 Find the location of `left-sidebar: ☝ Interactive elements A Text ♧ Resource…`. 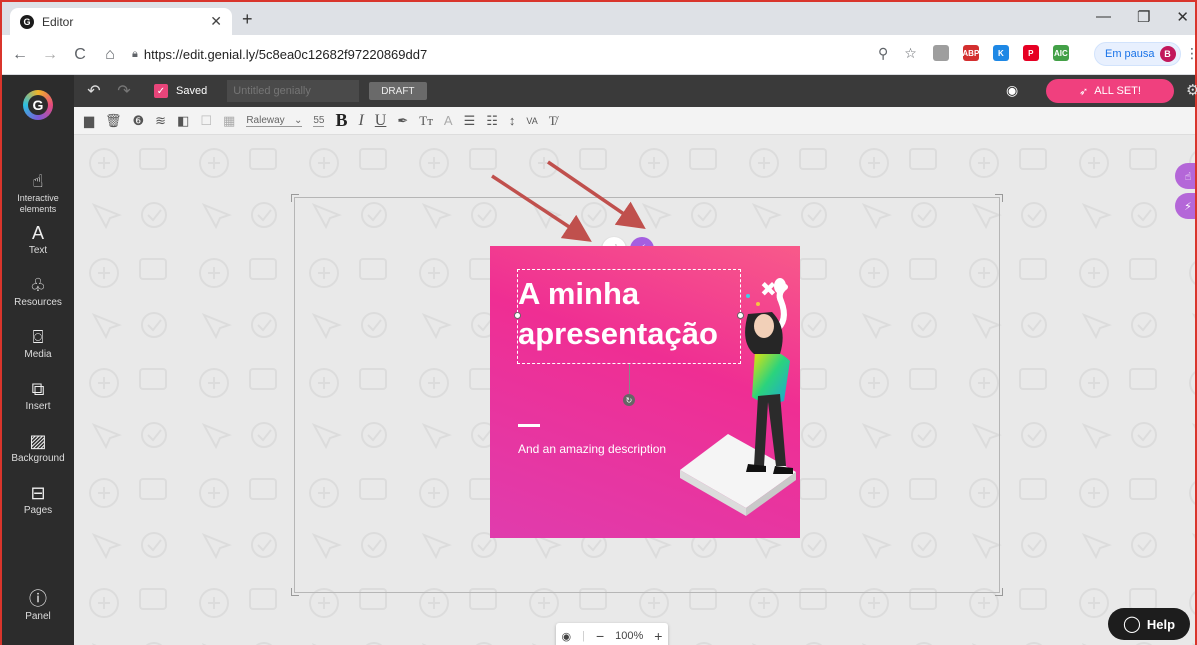

left-sidebar: ☝ Interactive elements A Text ♧ Resource… is located at coordinates (38, 390).